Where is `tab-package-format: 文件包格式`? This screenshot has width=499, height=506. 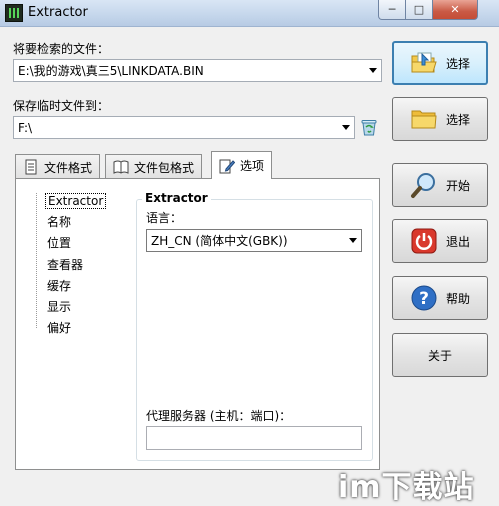 tab-package-format: 文件包格式 is located at coordinates (154, 166).